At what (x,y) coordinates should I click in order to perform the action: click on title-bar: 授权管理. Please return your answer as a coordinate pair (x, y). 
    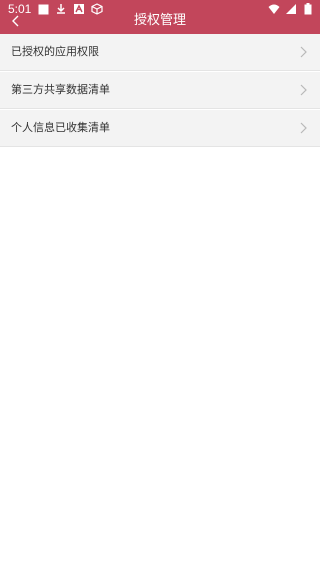
    Looking at the image, I should click on (160, 21).